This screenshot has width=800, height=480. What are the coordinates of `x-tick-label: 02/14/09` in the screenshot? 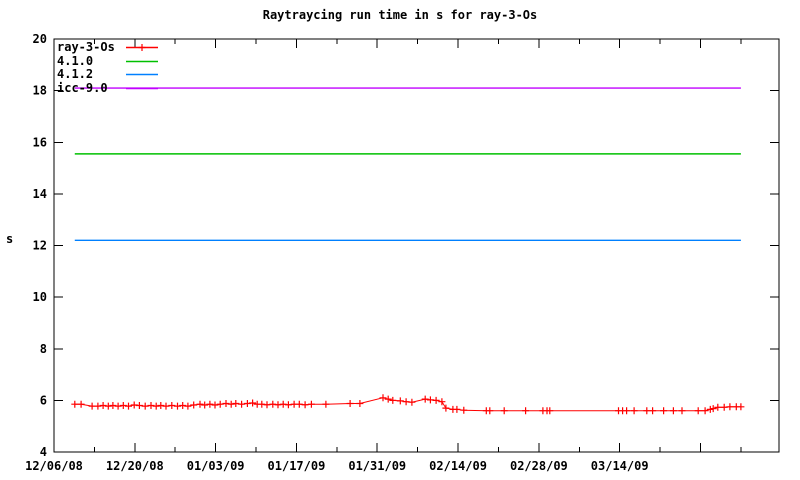 It's located at (458, 466).